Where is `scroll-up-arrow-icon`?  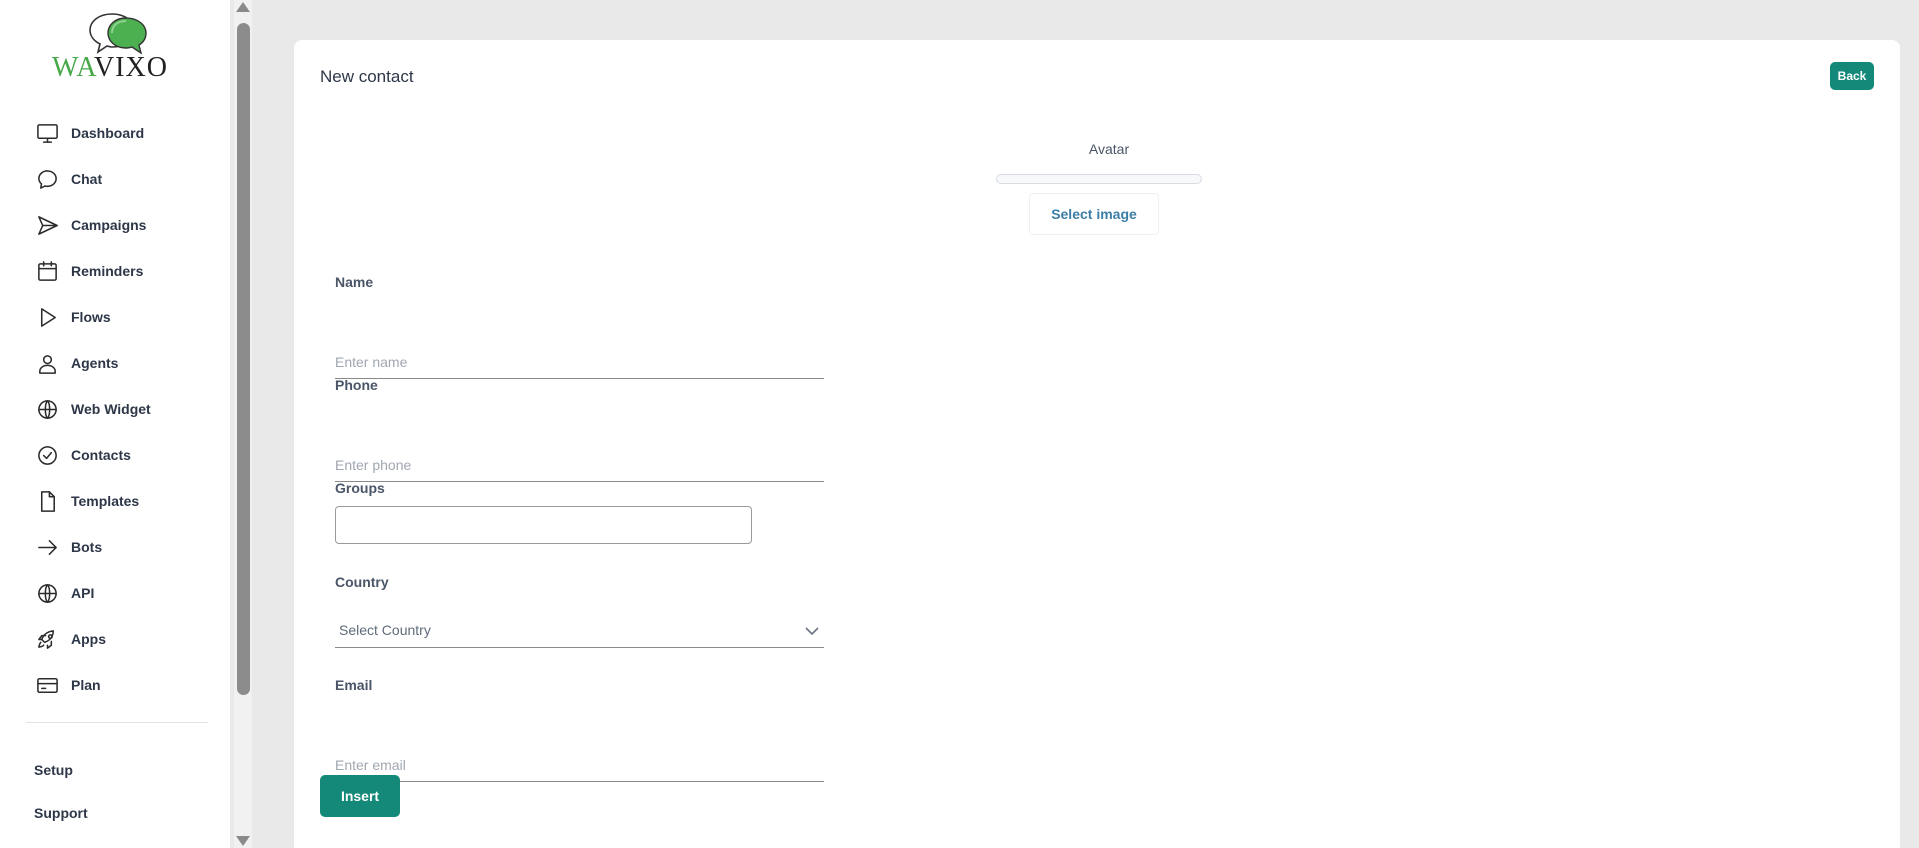
scroll-up-arrow-icon is located at coordinates (243, 7).